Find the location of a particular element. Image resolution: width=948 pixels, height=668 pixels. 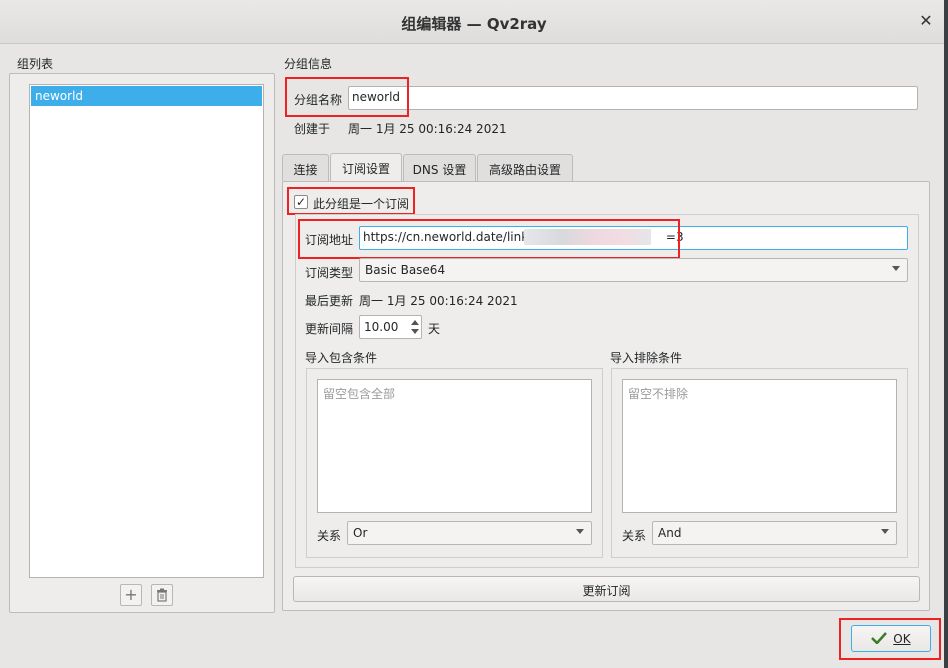

exclude-relation-select: And is located at coordinates (774, 533).